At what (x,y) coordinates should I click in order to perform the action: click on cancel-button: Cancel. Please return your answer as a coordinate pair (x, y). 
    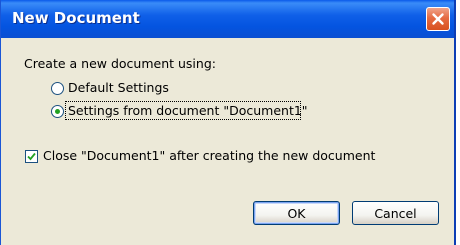
    Looking at the image, I should click on (395, 213).